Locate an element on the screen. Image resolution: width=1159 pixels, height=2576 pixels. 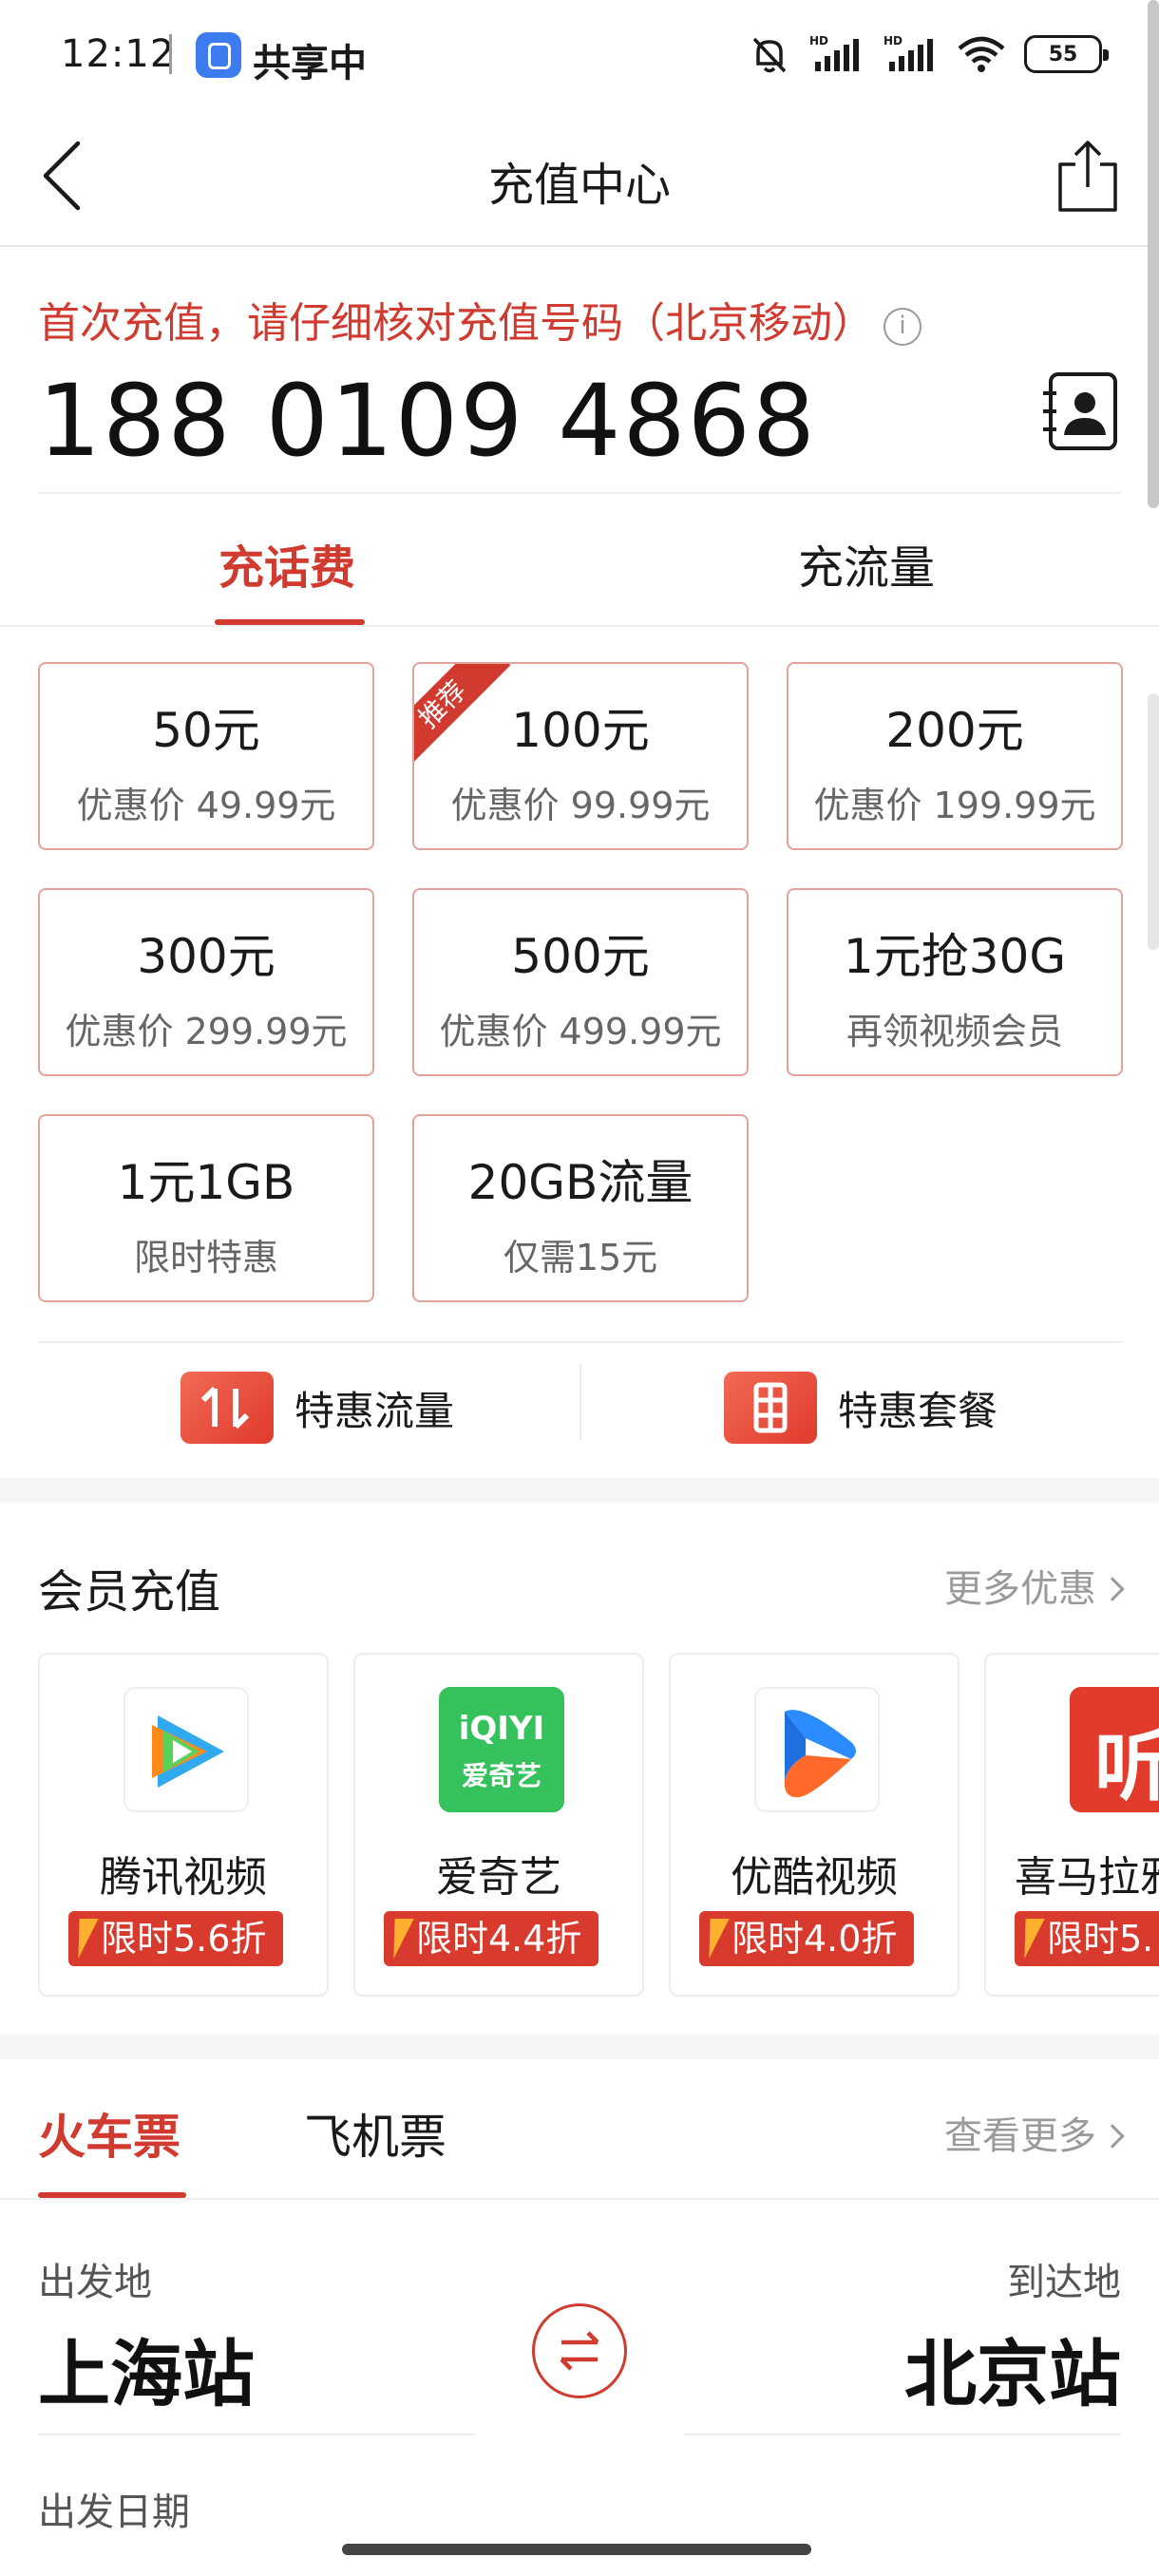
more-offers-link: 更多优惠 is located at coordinates (1034, 1585).